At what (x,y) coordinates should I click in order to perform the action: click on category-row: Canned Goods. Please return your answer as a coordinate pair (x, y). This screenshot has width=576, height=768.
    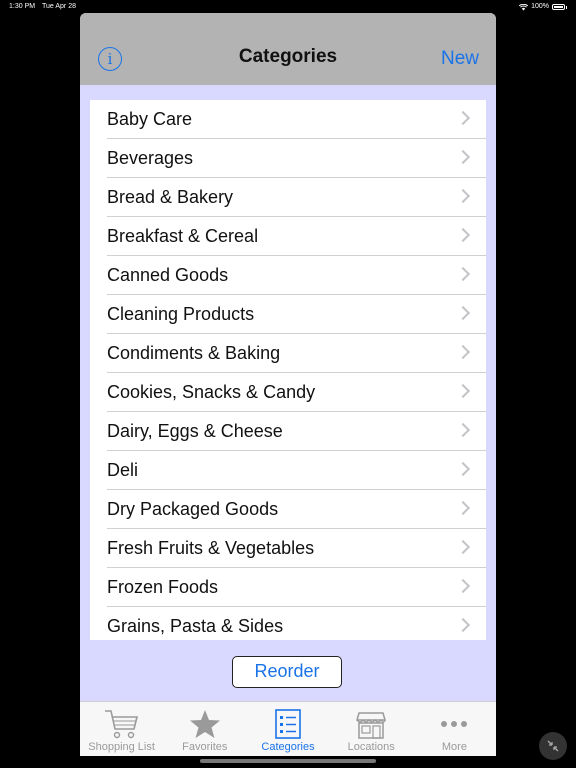
    Looking at the image, I should click on (296, 275).